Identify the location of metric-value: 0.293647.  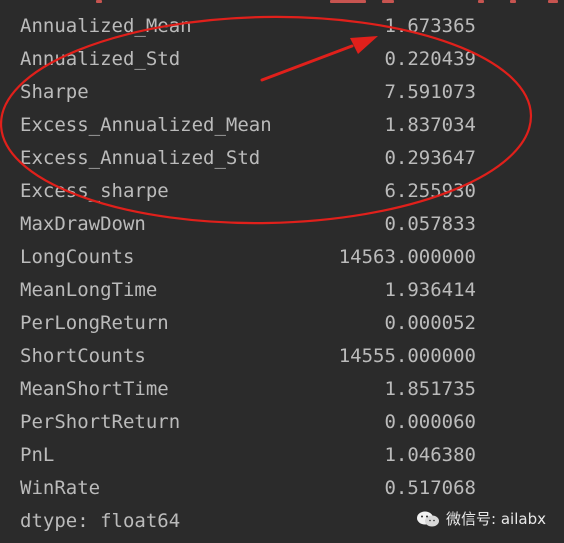
(430, 158).